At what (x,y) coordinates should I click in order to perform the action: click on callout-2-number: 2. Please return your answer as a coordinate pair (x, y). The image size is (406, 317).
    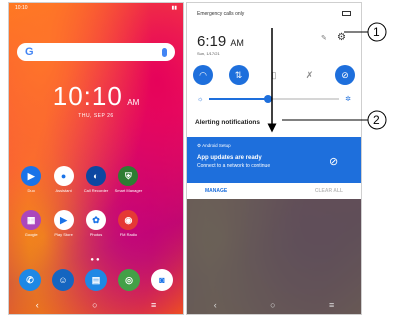
    Looking at the image, I should click on (376, 120).